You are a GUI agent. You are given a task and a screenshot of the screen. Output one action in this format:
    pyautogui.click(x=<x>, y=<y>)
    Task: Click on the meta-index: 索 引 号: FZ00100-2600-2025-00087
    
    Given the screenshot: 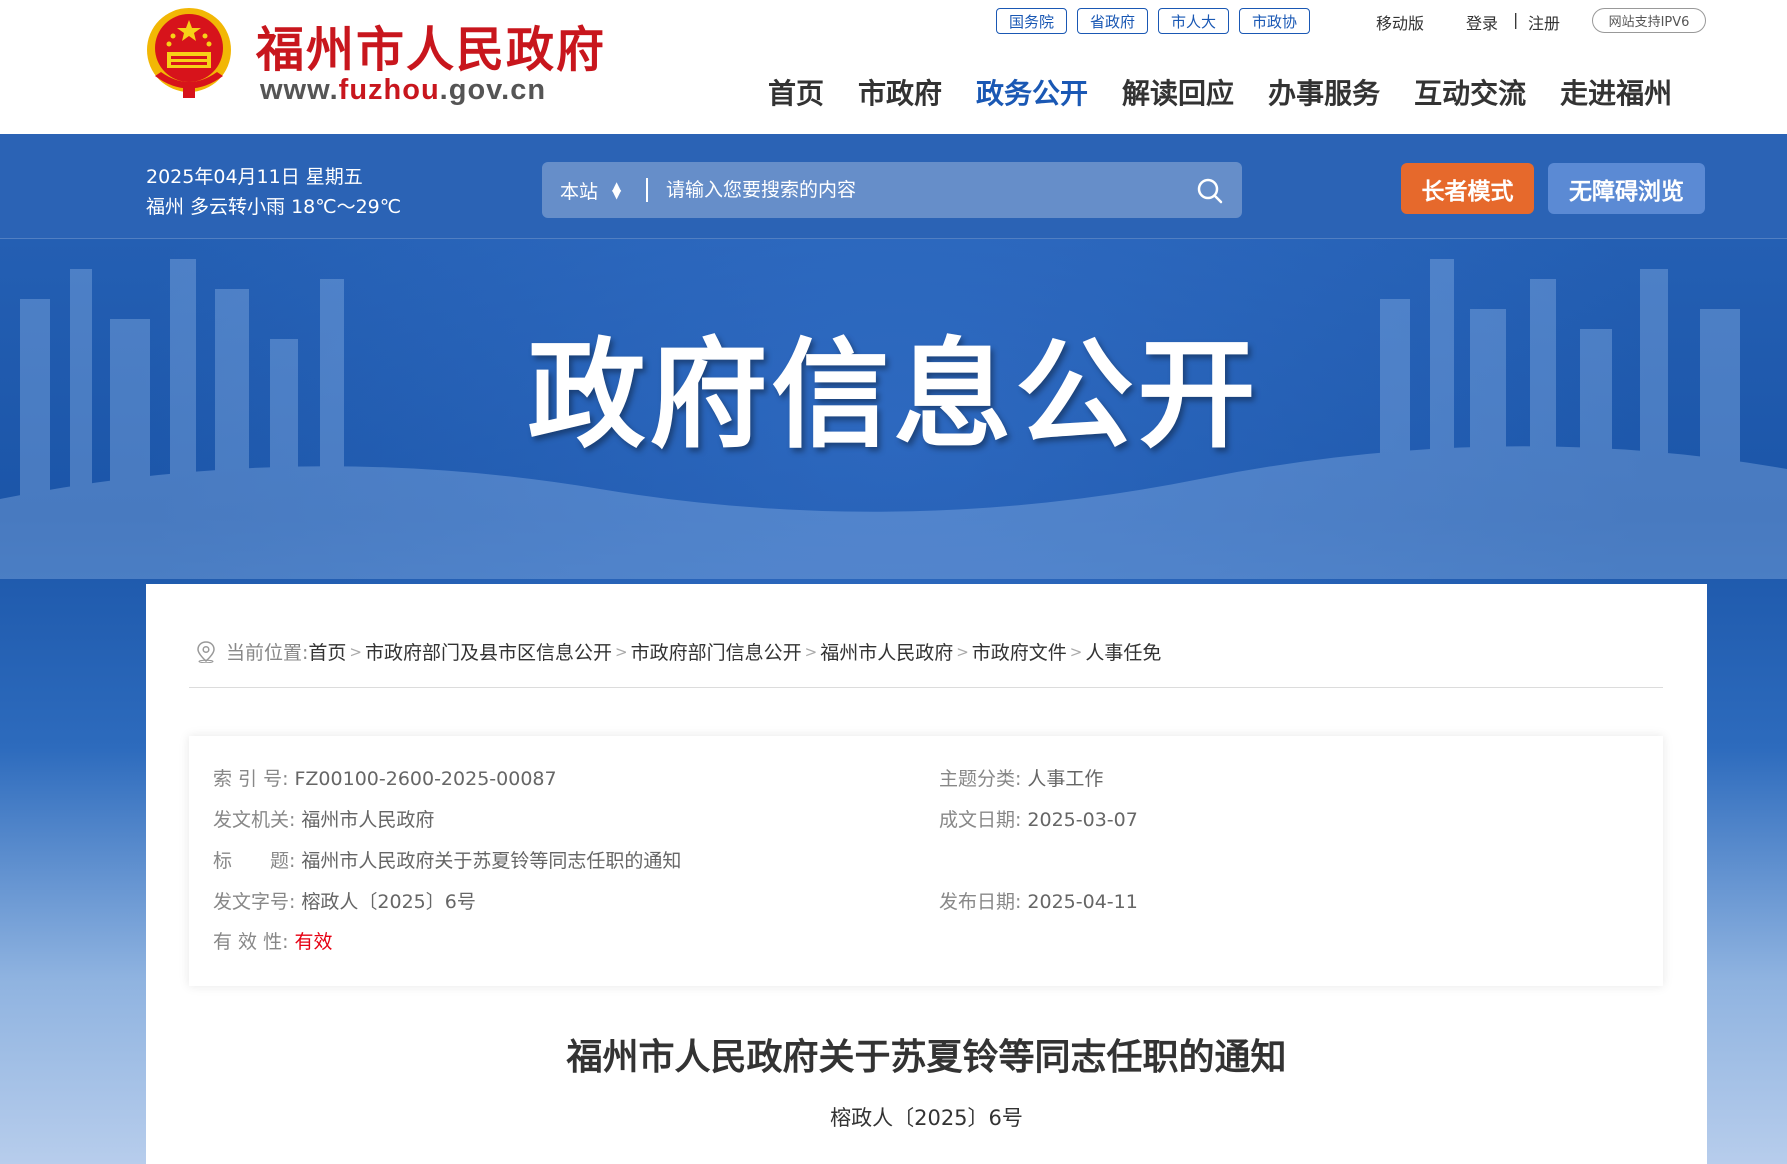 What is the action you would take?
    pyautogui.click(x=385, y=777)
    